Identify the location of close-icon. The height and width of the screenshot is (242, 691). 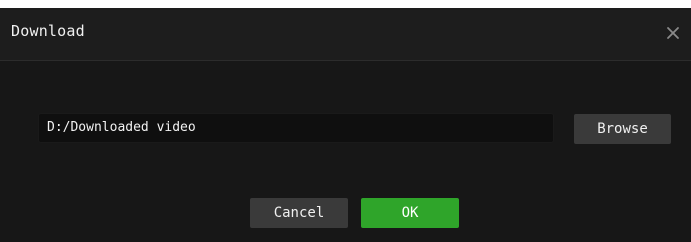
(673, 33).